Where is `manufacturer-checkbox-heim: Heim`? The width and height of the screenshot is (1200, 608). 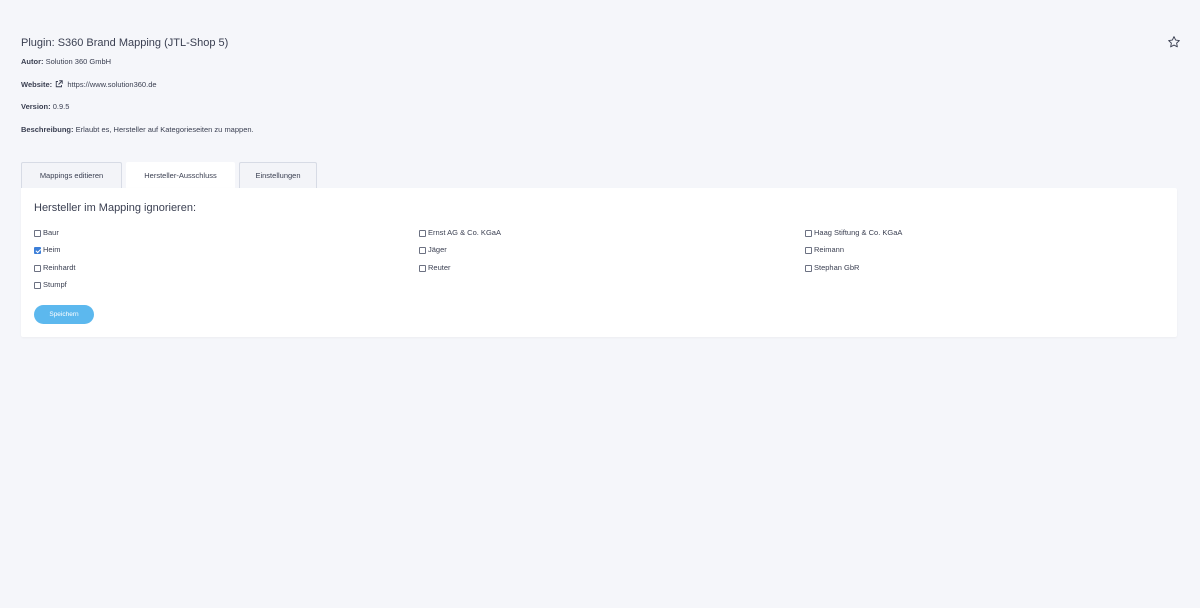 manufacturer-checkbox-heim: Heim is located at coordinates (47, 250).